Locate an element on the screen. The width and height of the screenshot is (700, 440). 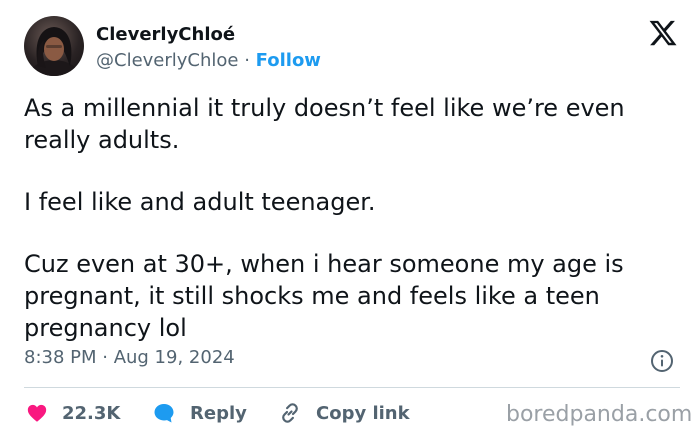
avatar-image is located at coordinates (54, 51).